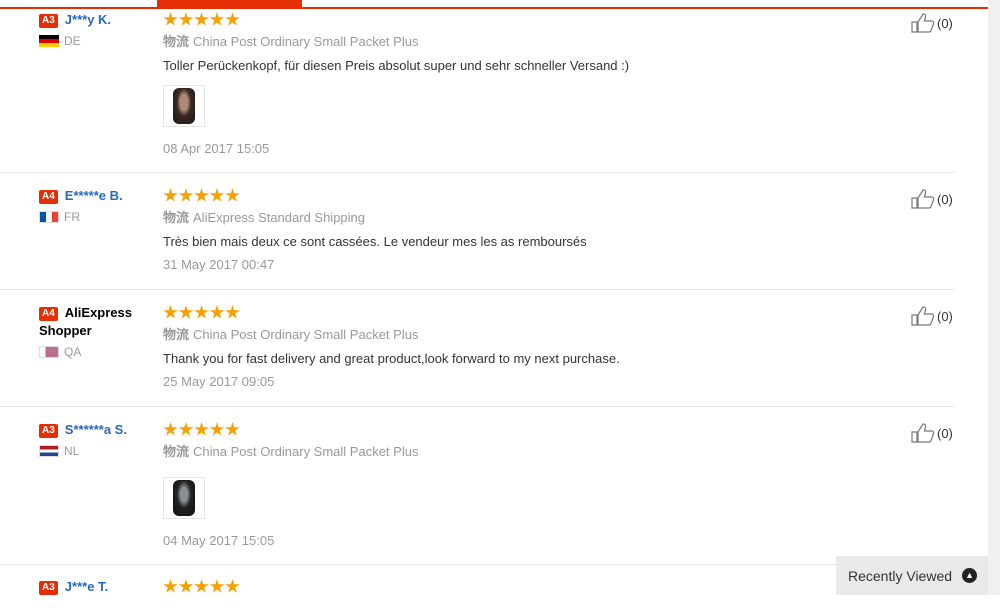 The width and height of the screenshot is (1000, 608). Describe the element at coordinates (88, 19) in the screenshot. I see `buyer-name-link: J***y K.` at that location.